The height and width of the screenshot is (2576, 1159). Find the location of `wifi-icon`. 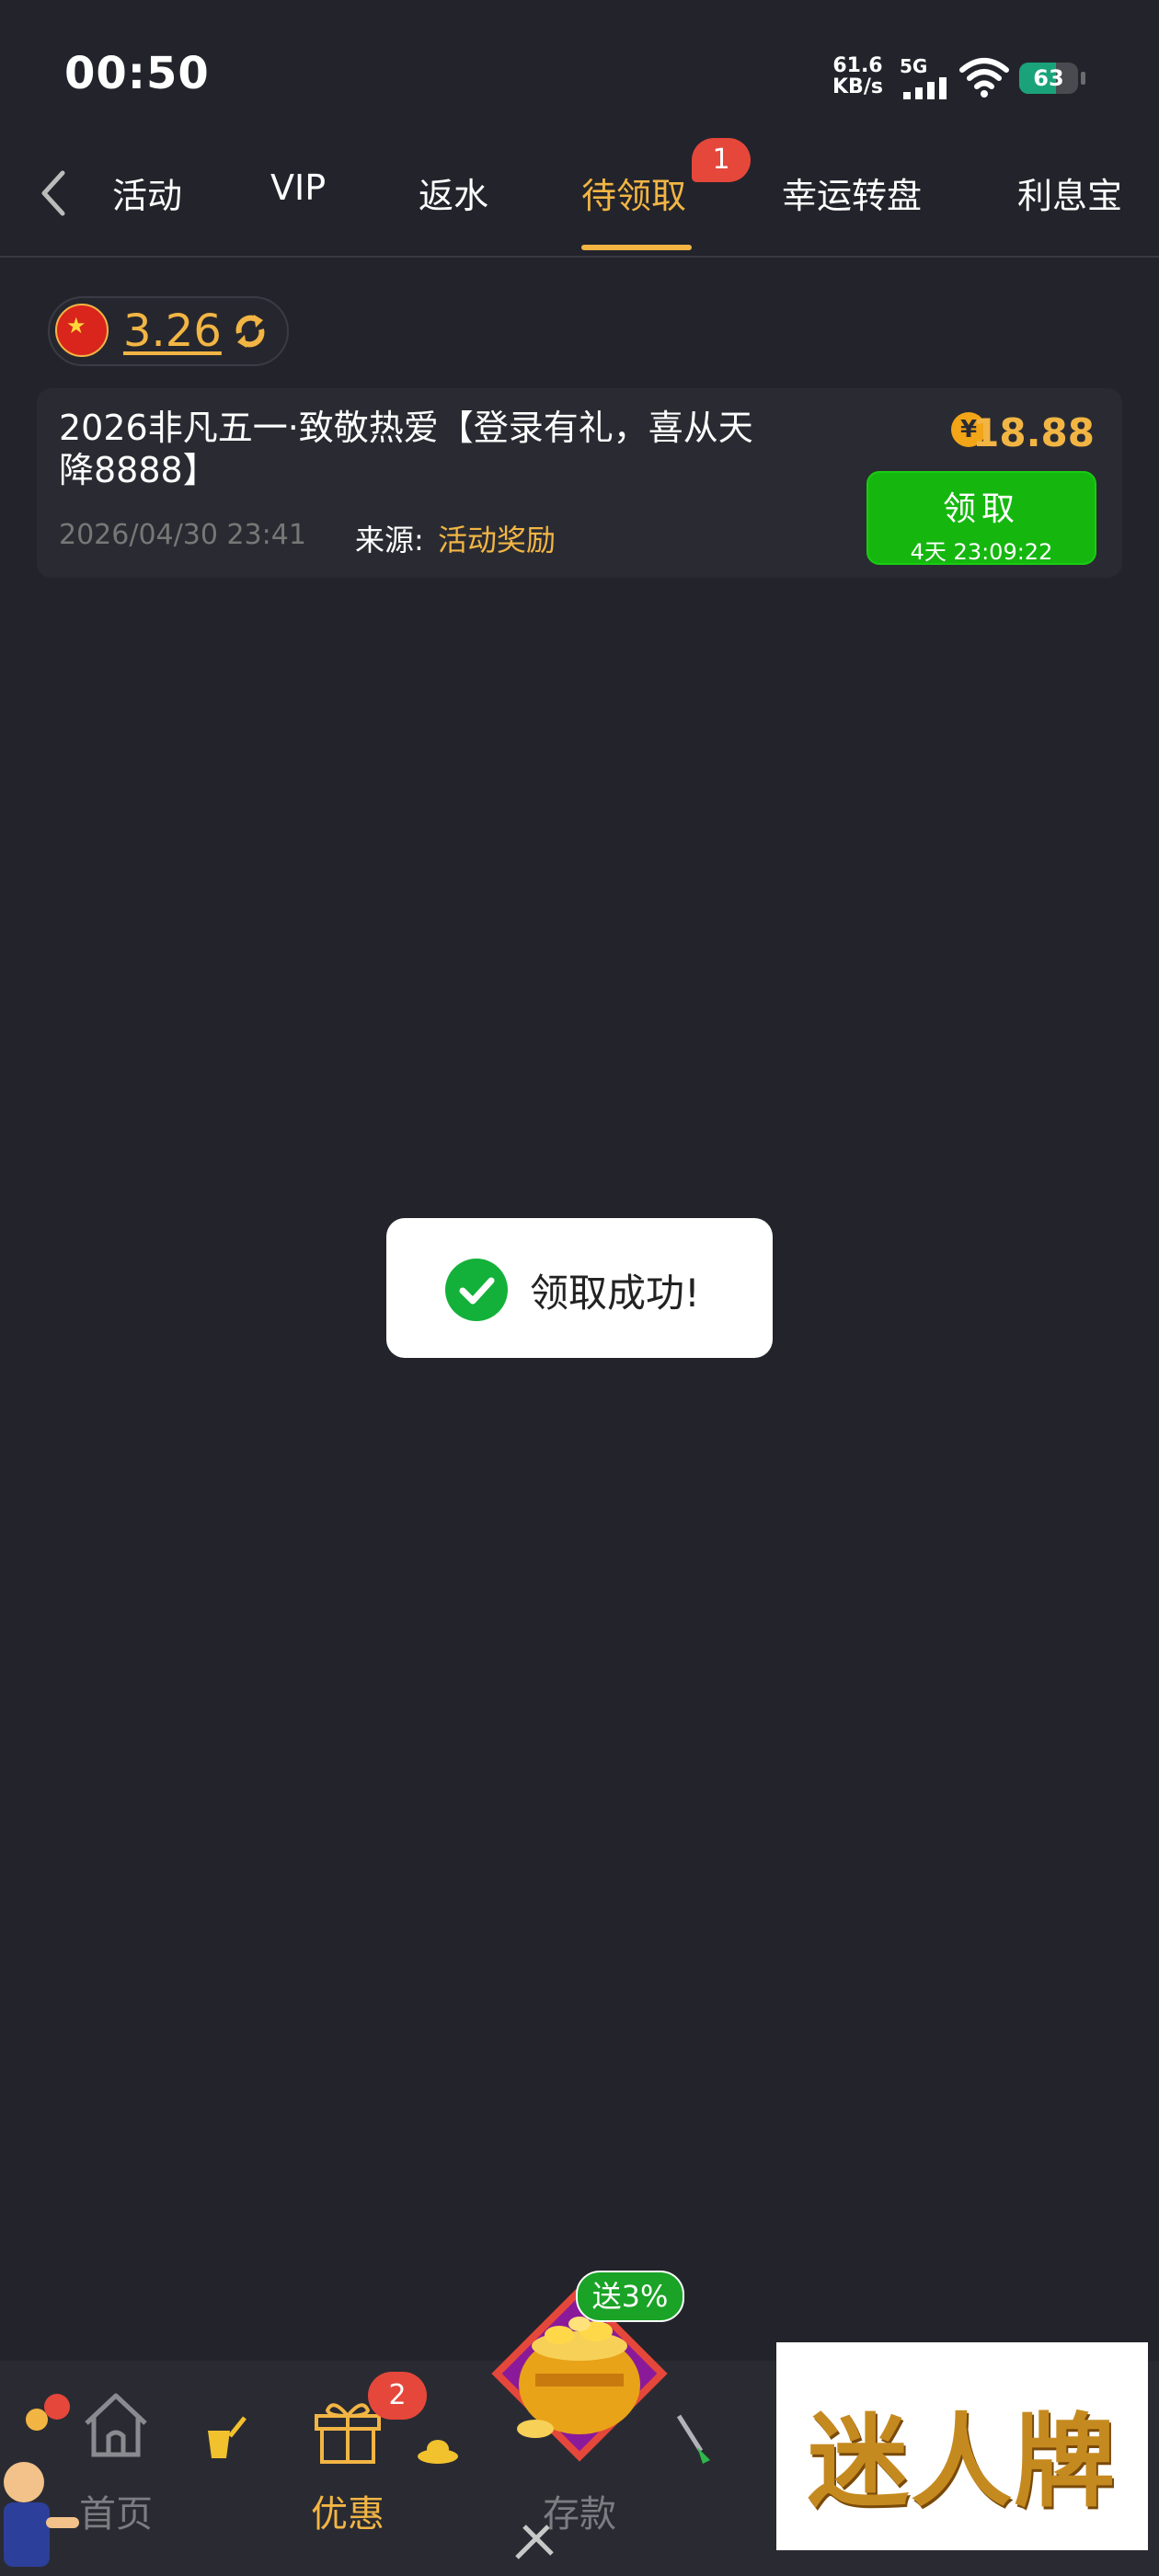

wifi-icon is located at coordinates (984, 78).